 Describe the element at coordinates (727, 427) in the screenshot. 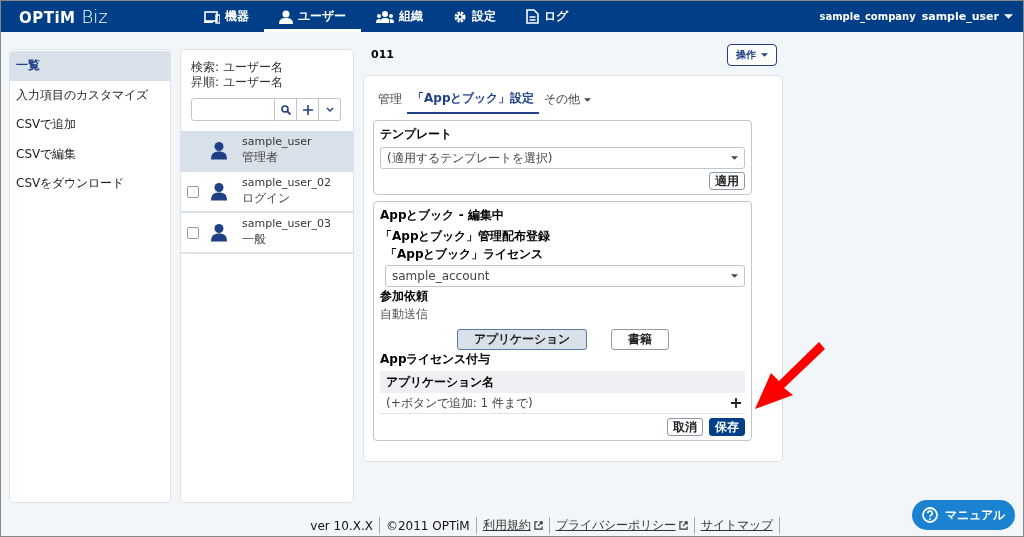

I see `save-button: 保存` at that location.